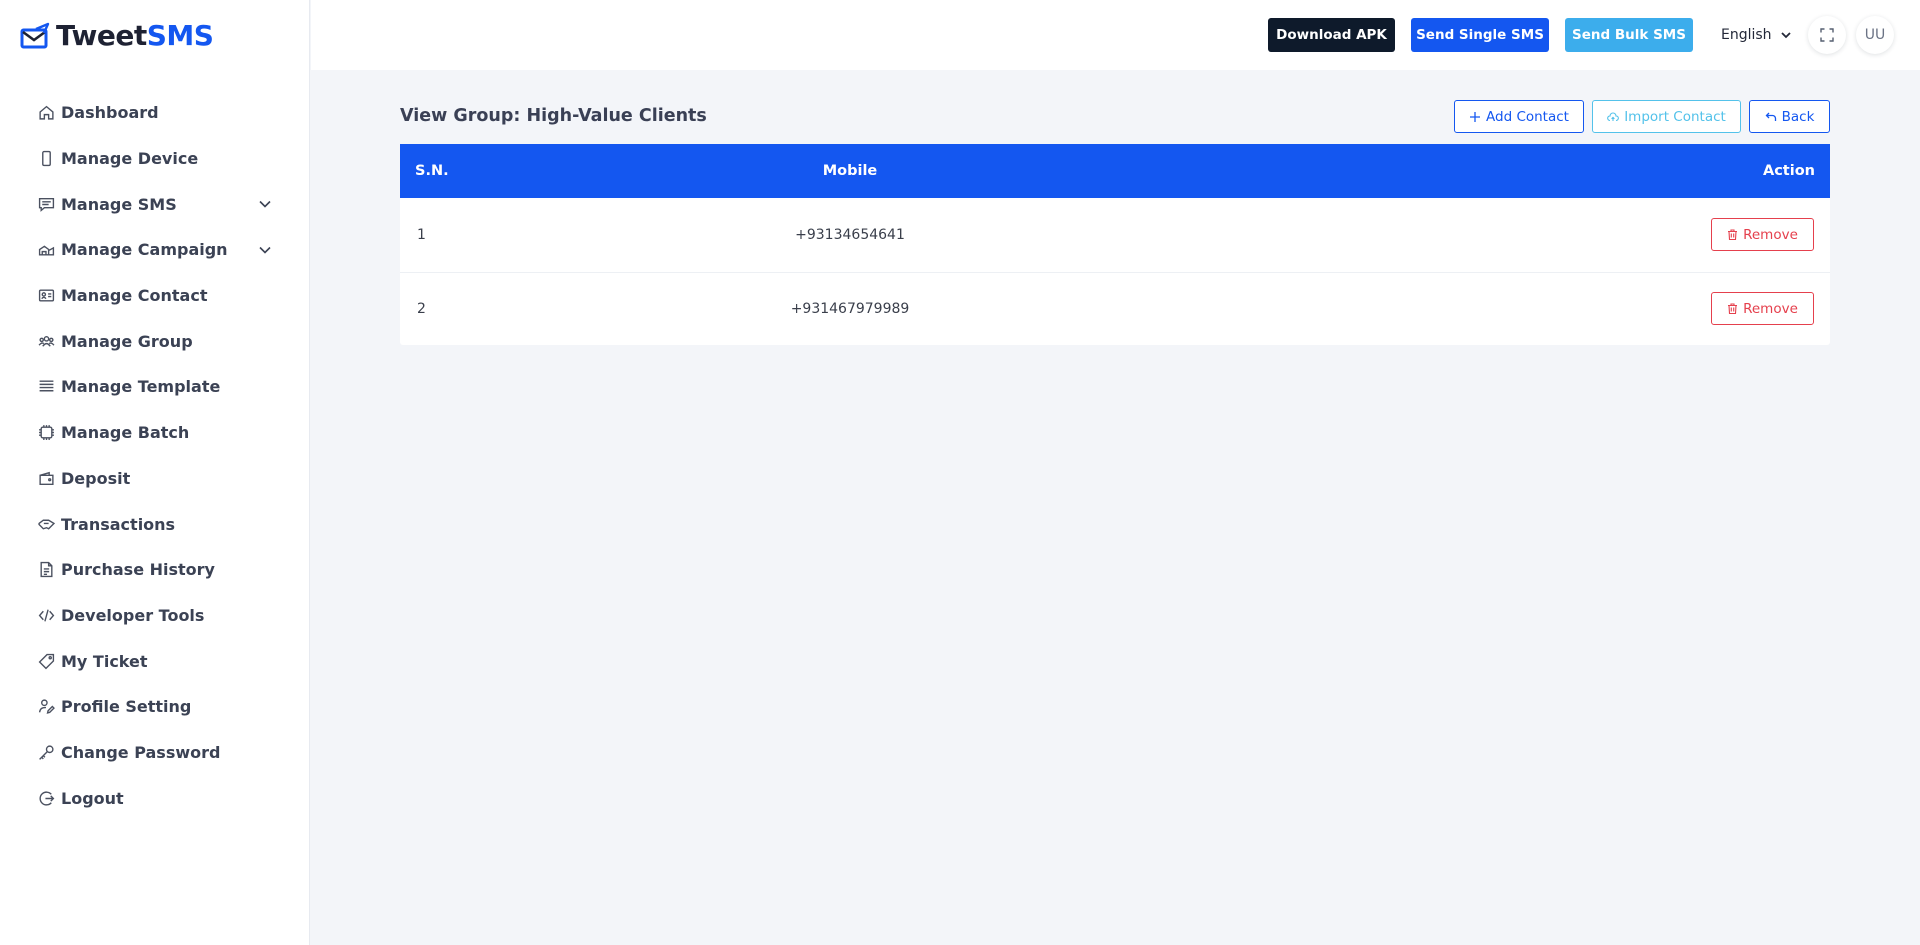 This screenshot has width=1920, height=945. Describe the element at coordinates (1613, 116) in the screenshot. I see `cloud-upload-icon` at that location.